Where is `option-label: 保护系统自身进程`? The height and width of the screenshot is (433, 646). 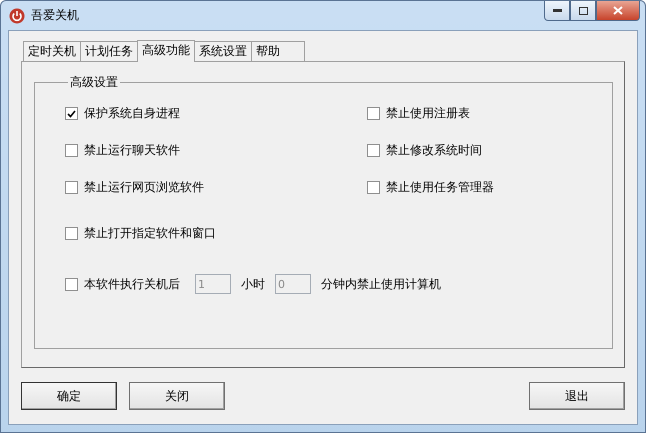 option-label: 保护系统自身进程 is located at coordinates (132, 113).